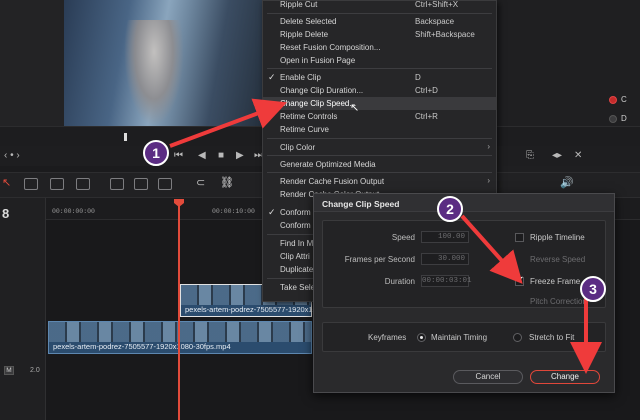  What do you see at coordinates (450, 209) in the screenshot?
I see `step-2-badge: 2` at bounding box center [450, 209].